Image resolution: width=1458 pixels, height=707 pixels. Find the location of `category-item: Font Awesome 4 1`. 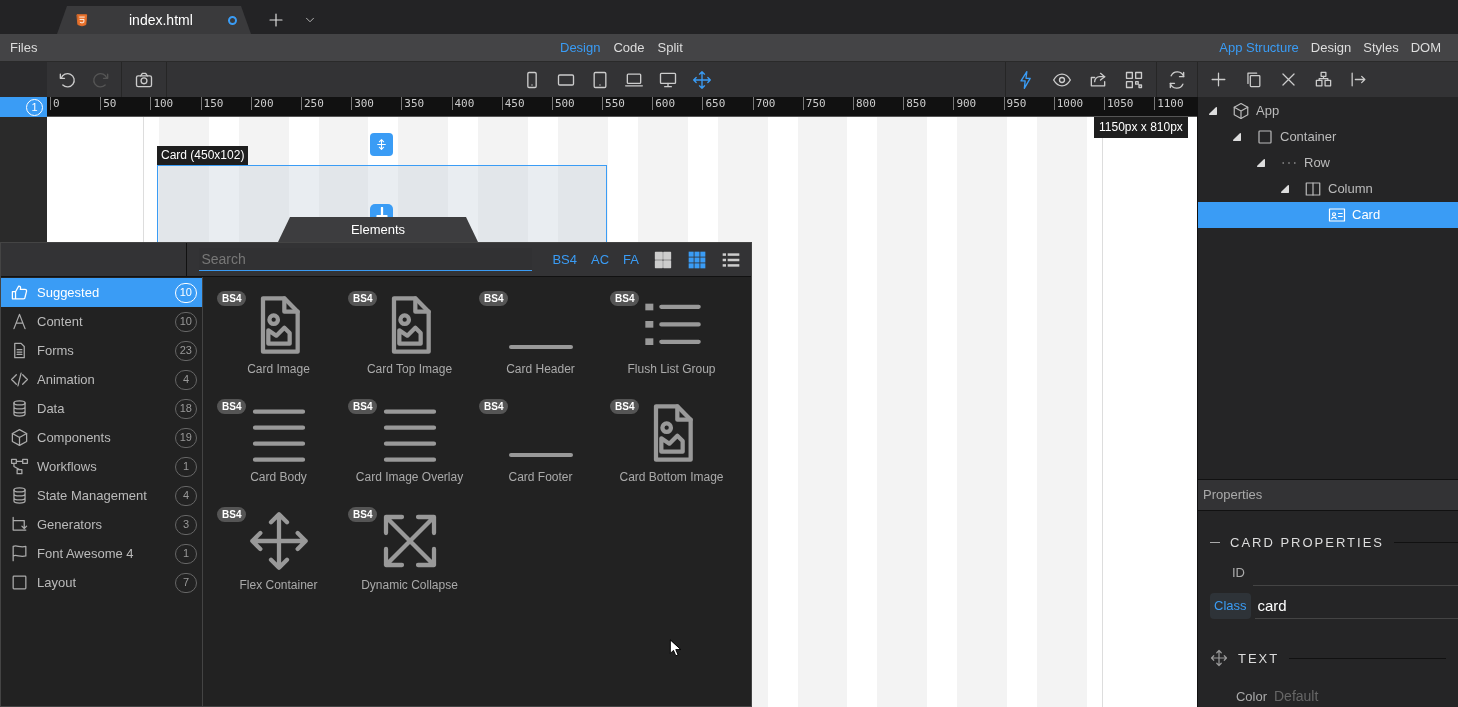

category-item: Font Awesome 4 1 is located at coordinates (101, 553).